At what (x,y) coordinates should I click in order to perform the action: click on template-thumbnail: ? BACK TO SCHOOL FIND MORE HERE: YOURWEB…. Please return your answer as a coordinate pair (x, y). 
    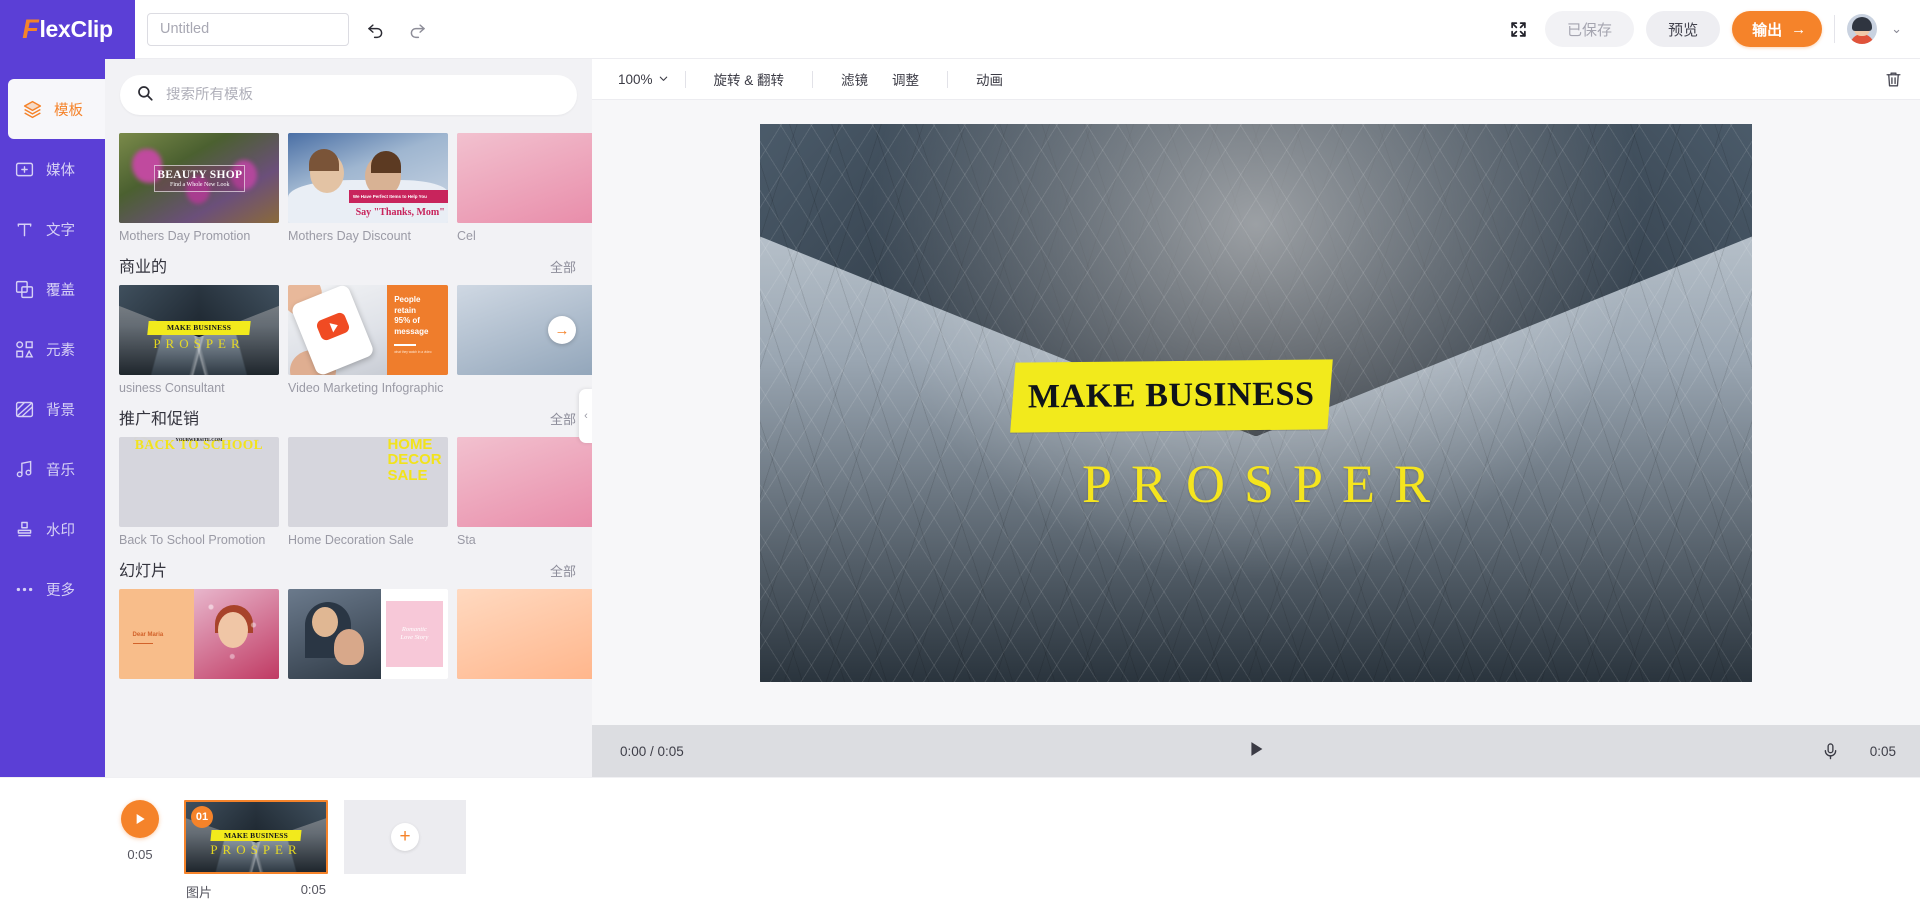
    Looking at the image, I should click on (199, 482).